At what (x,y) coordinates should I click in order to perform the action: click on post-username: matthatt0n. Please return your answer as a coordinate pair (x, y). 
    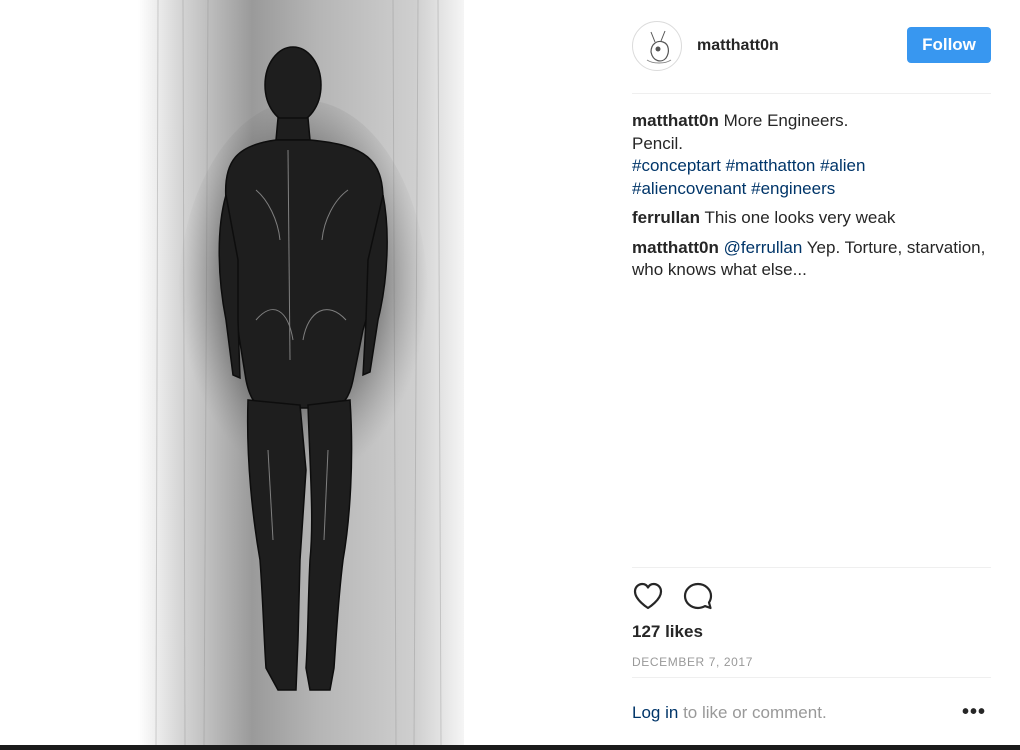
    Looking at the image, I should click on (738, 46).